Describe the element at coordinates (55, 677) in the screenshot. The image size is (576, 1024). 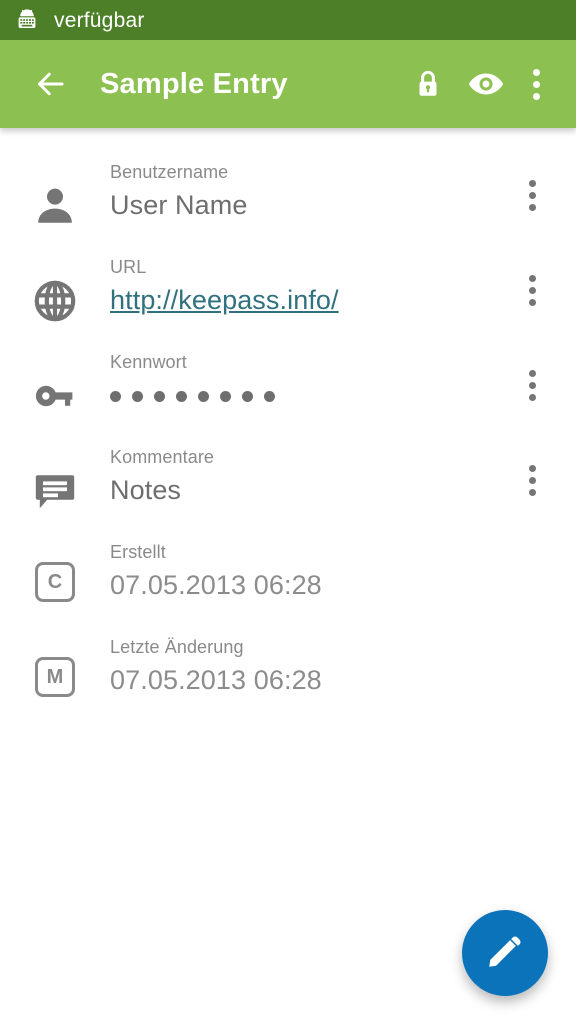
I see `modified-badge-letter: M` at that location.